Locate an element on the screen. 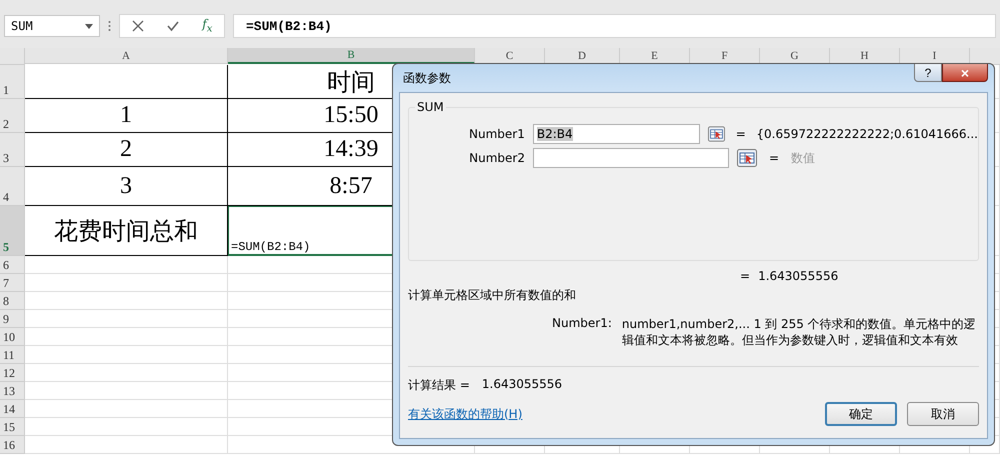 The height and width of the screenshot is (459, 1000). argument-name: Number1: is located at coordinates (582, 324).